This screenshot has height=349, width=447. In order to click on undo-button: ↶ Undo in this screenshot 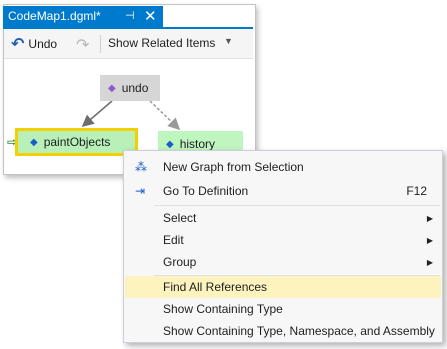, I will do `click(34, 44)`.